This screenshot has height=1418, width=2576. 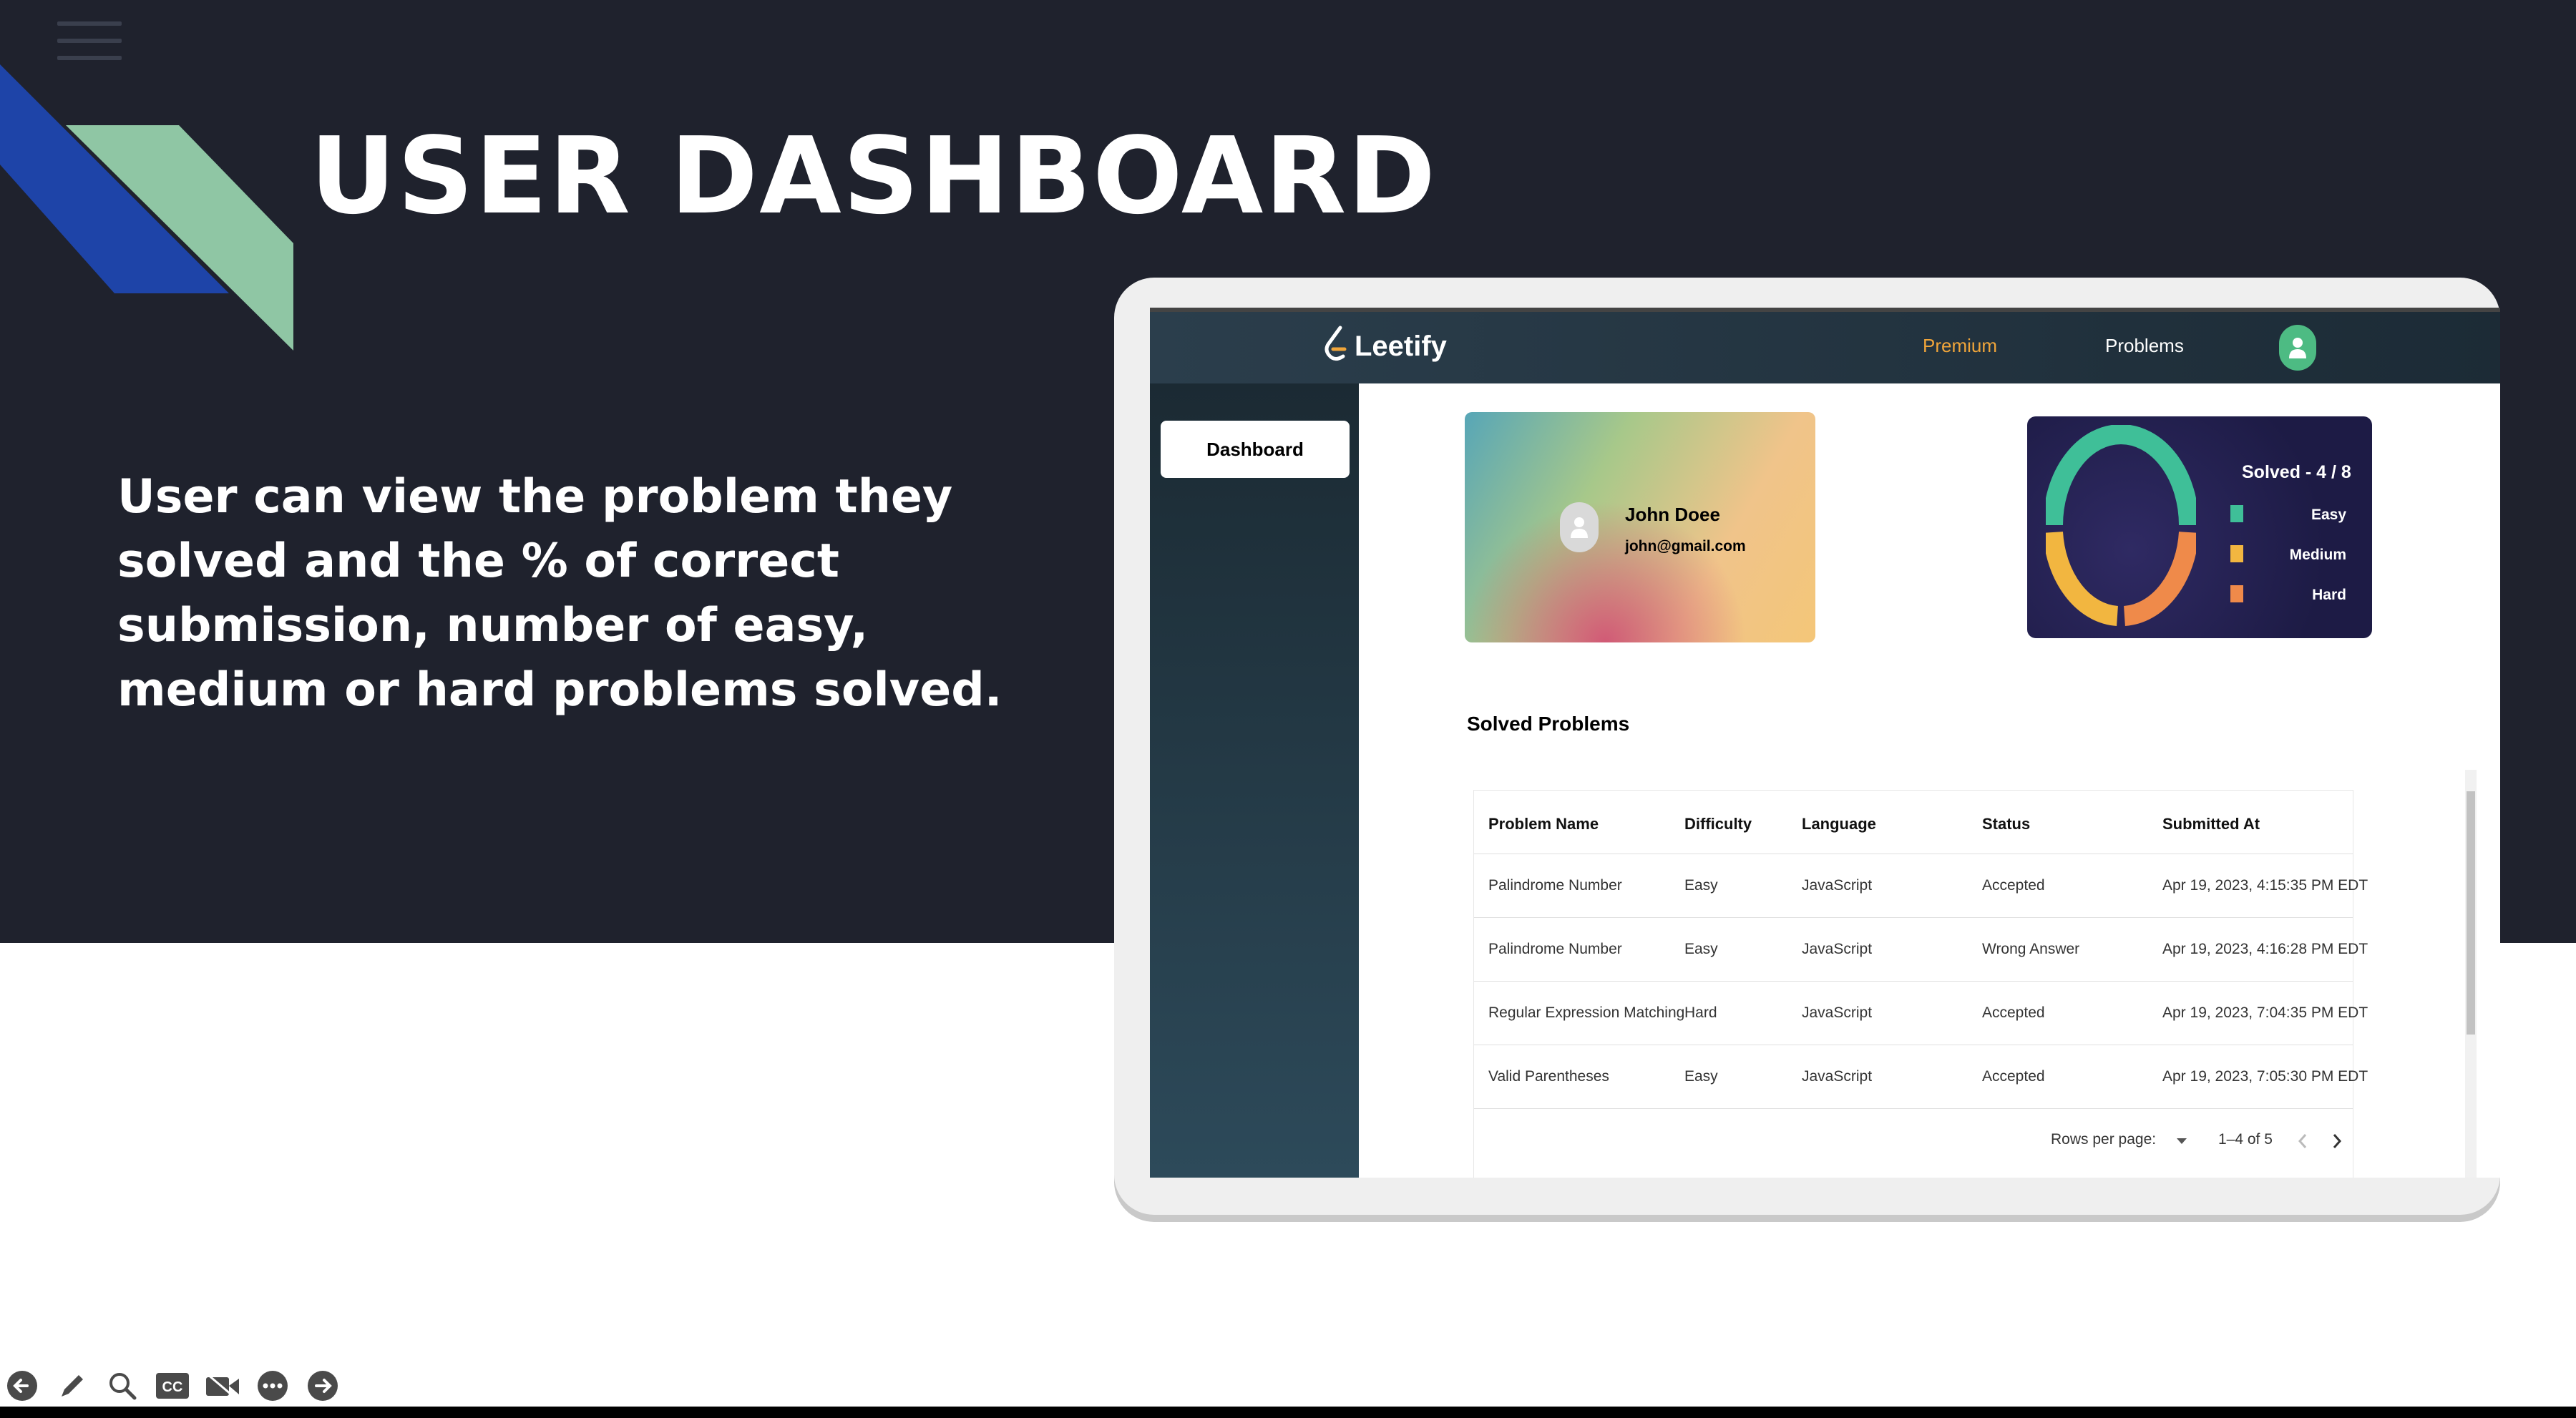 I want to click on cell-submitted-at: Apr 19, 2023, 7:05:30 PM EDT, so click(x=2265, y=1076).